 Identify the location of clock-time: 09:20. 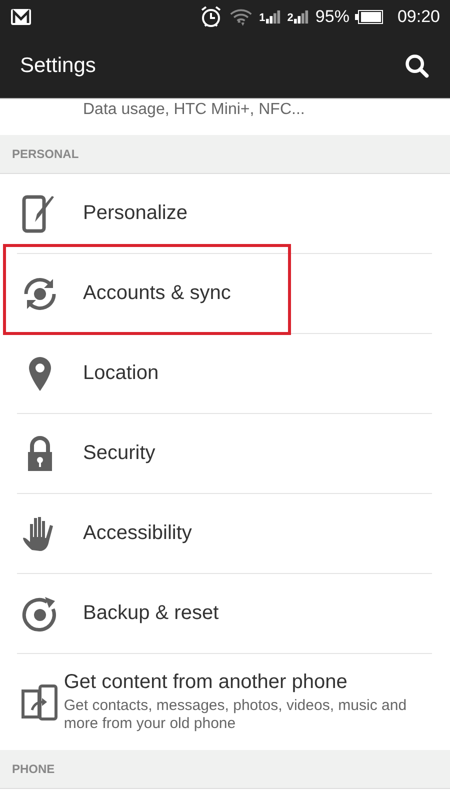
(418, 16).